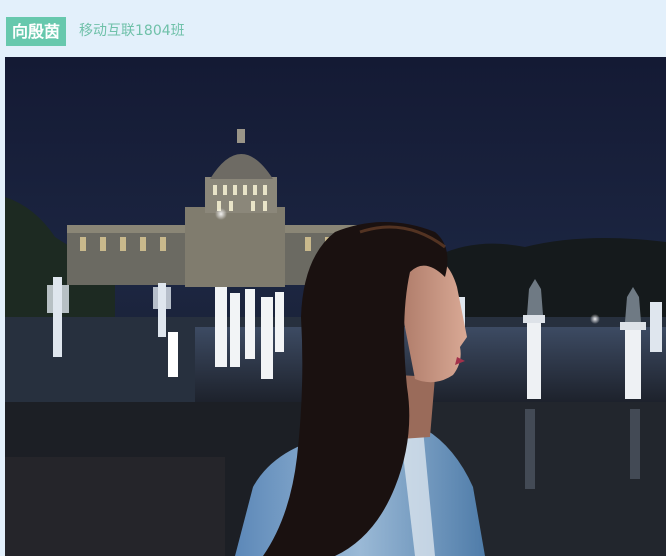 The height and width of the screenshot is (556, 666). I want to click on class-label: 移动互联1804班, so click(132, 31).